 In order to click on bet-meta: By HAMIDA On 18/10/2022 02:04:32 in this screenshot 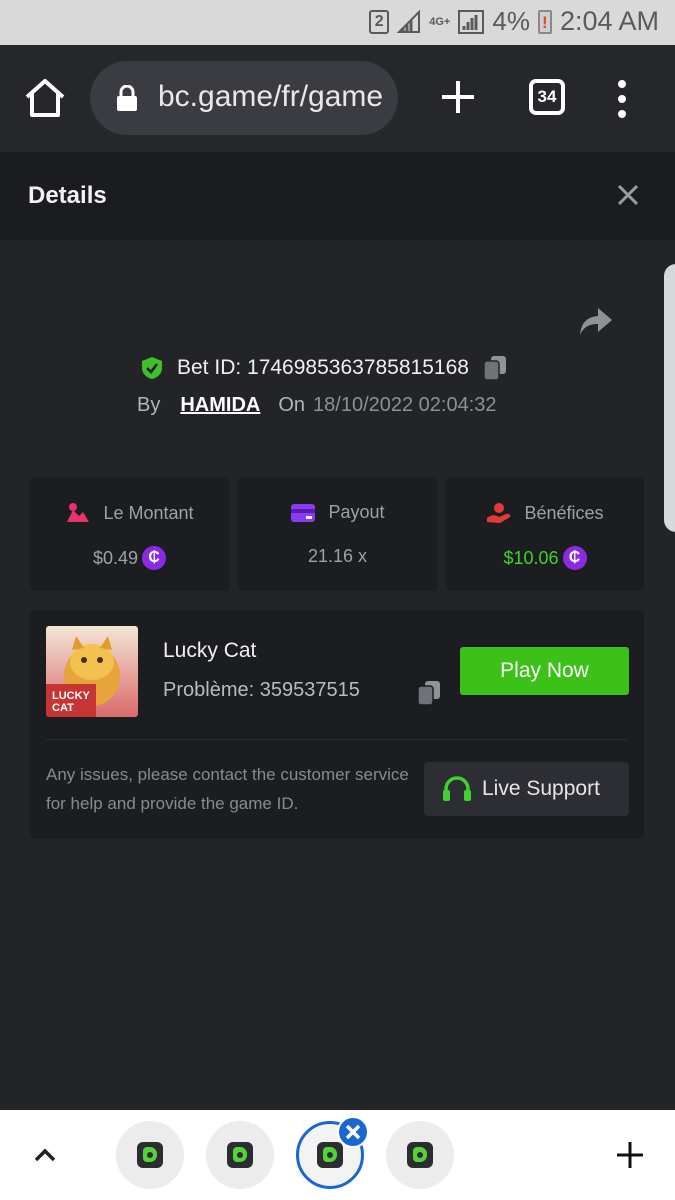, I will do `click(317, 405)`.